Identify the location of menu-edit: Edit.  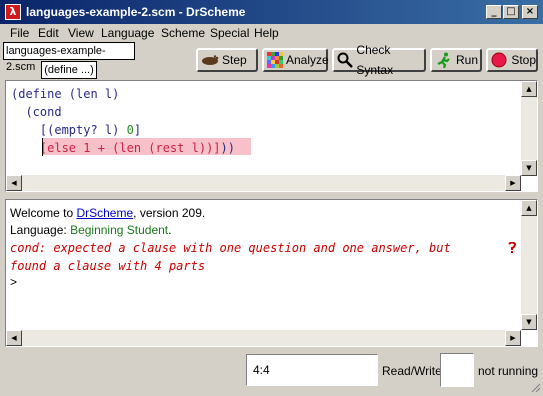
(48, 33).